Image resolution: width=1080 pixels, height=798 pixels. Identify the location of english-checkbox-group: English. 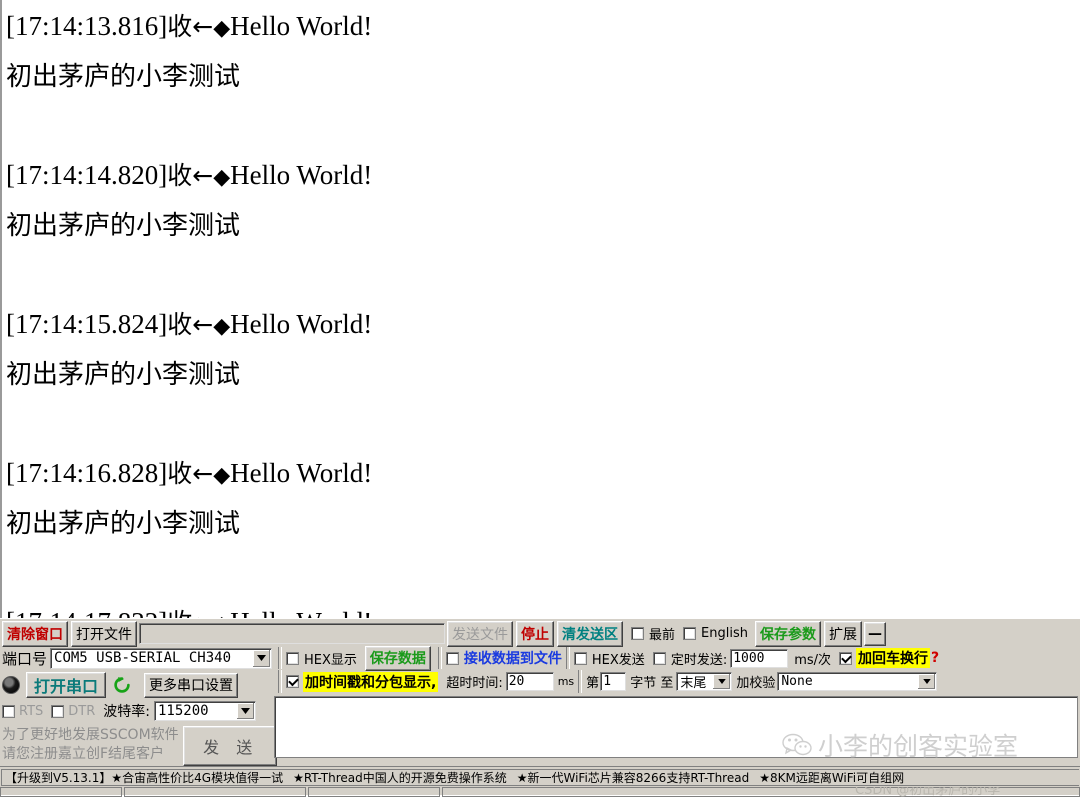
(715, 633).